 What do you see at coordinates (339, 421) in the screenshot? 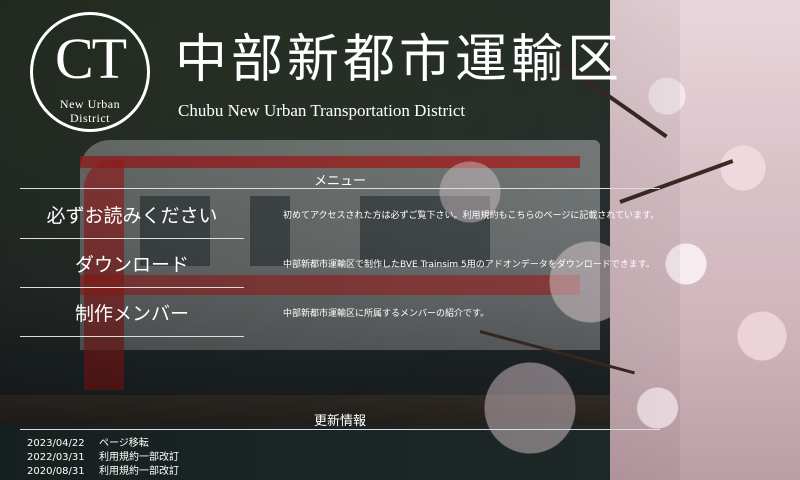
I see `news-heading: 更新情報` at bounding box center [339, 421].